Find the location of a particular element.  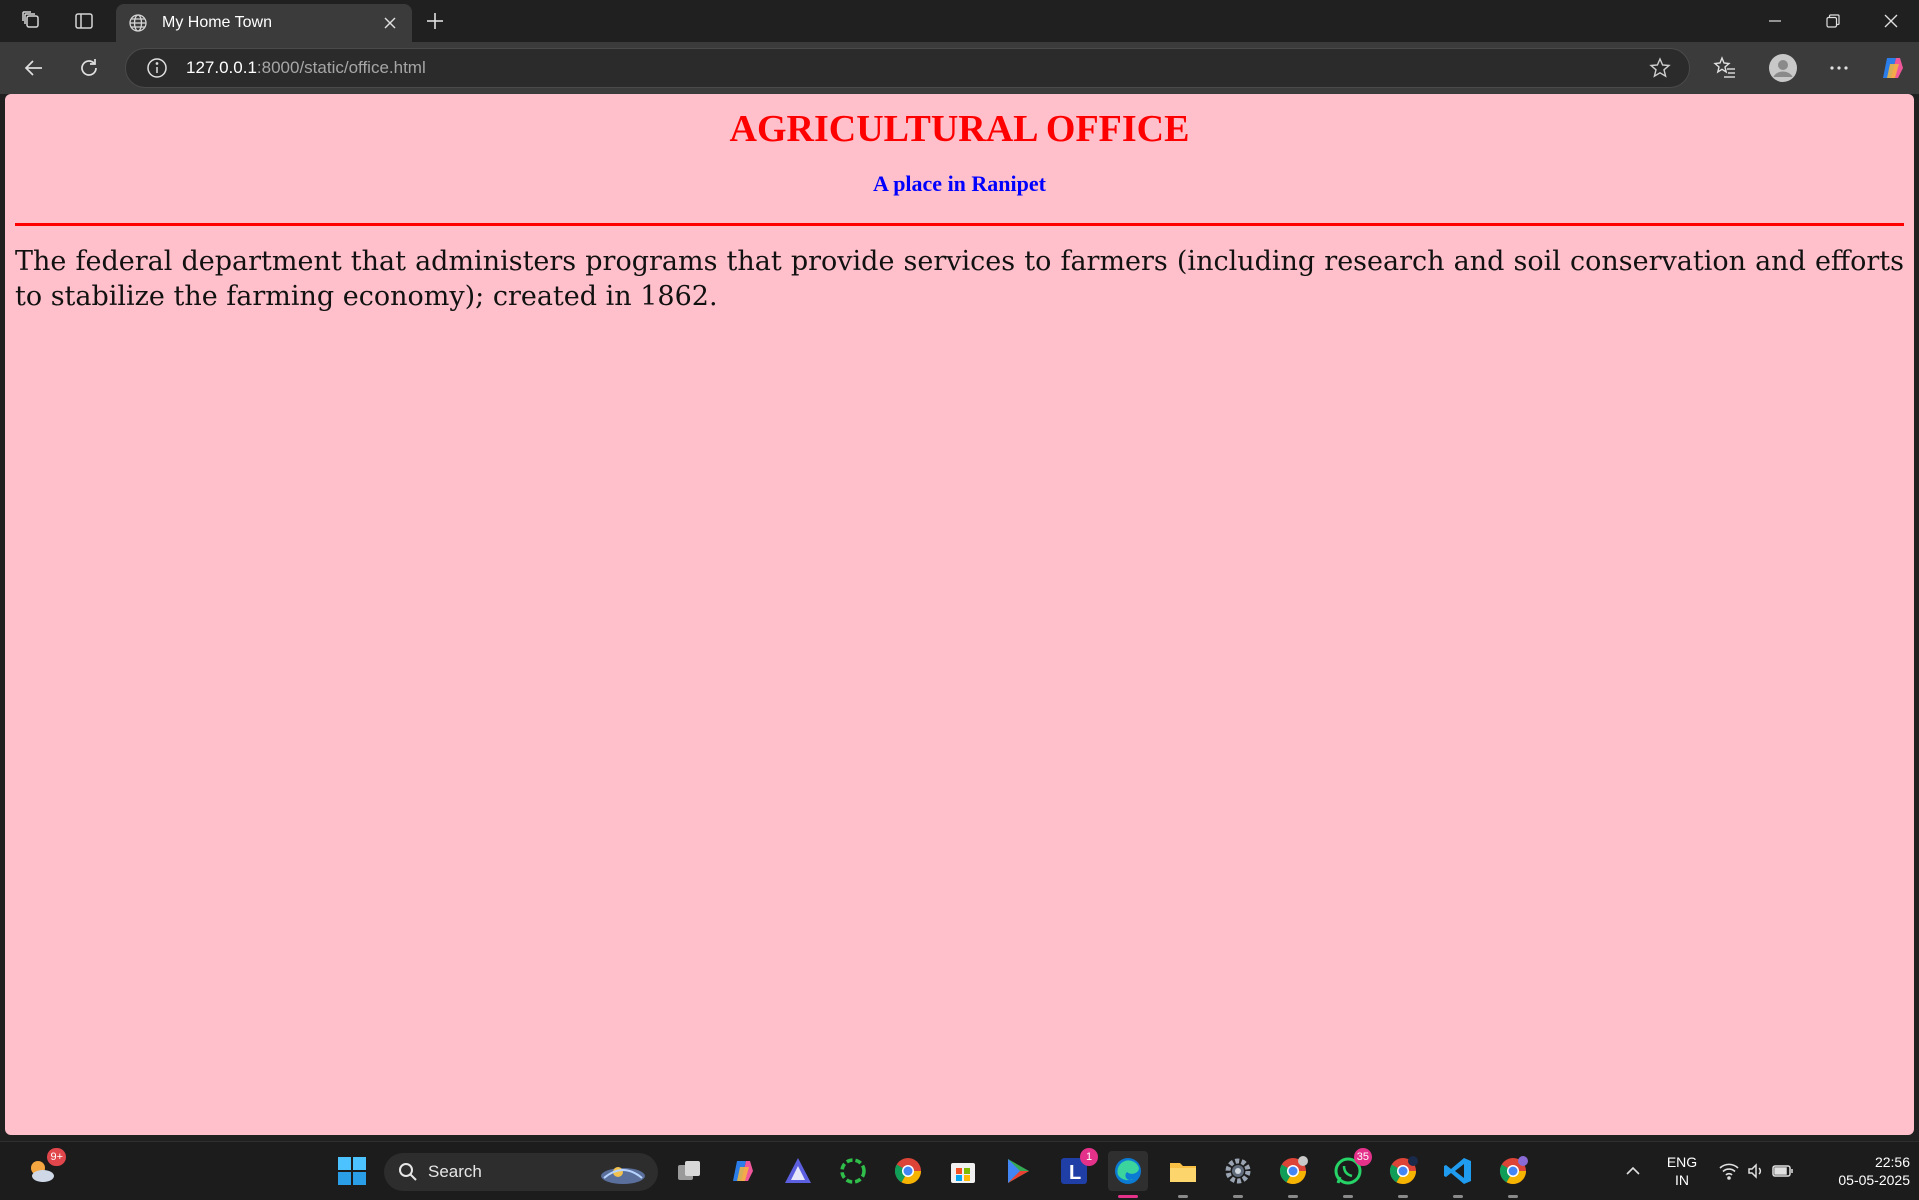

url-path: :8000/static/office.html is located at coordinates (341, 67).